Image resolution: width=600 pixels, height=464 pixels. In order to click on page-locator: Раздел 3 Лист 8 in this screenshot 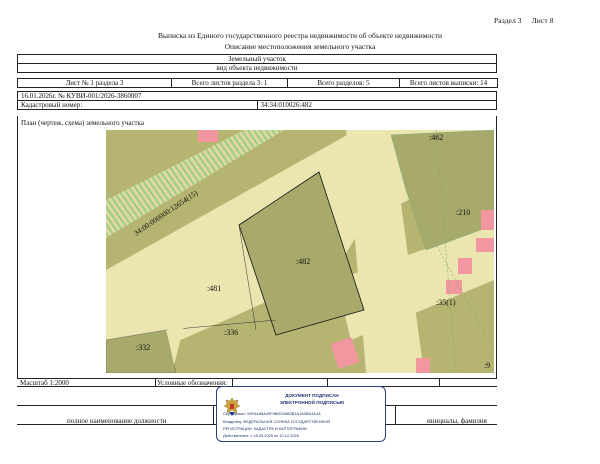, I will do `click(524, 20)`.